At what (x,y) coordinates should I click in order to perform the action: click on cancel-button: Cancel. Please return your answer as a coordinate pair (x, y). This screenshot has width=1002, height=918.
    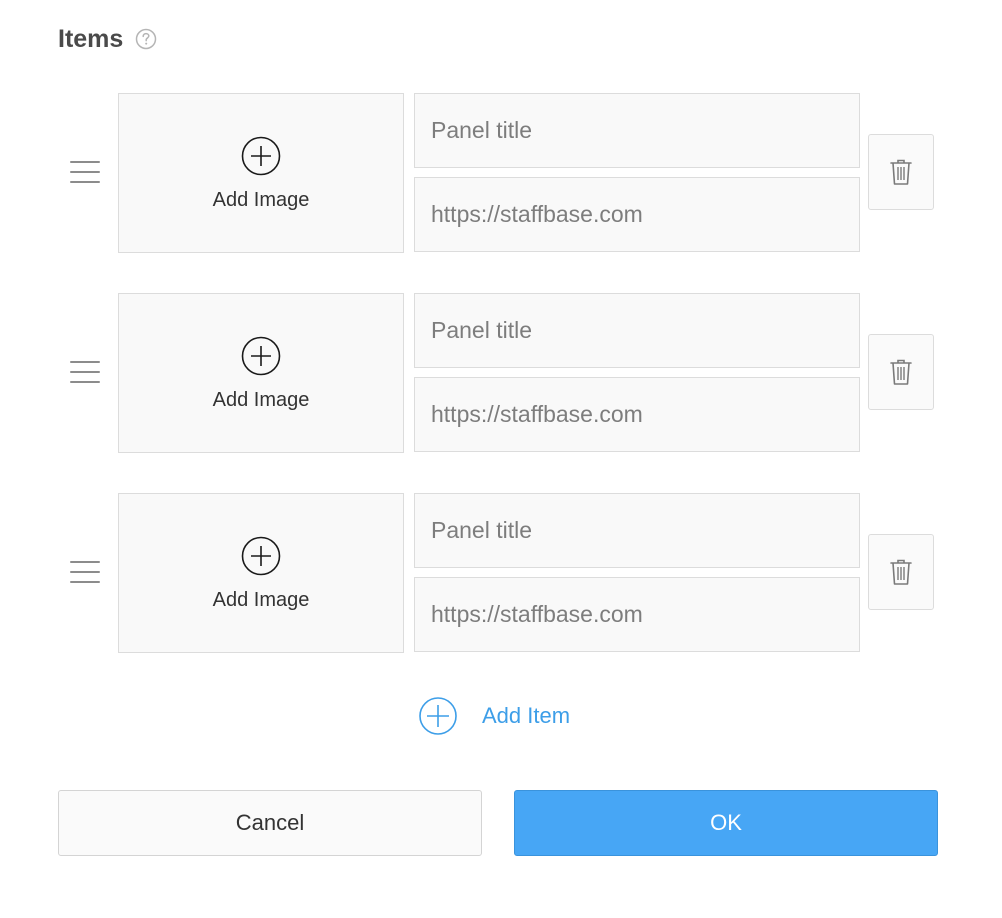
    Looking at the image, I should click on (270, 823).